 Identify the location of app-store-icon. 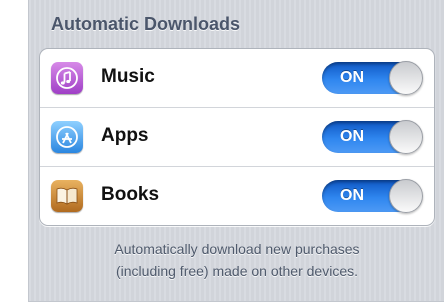
(67, 137).